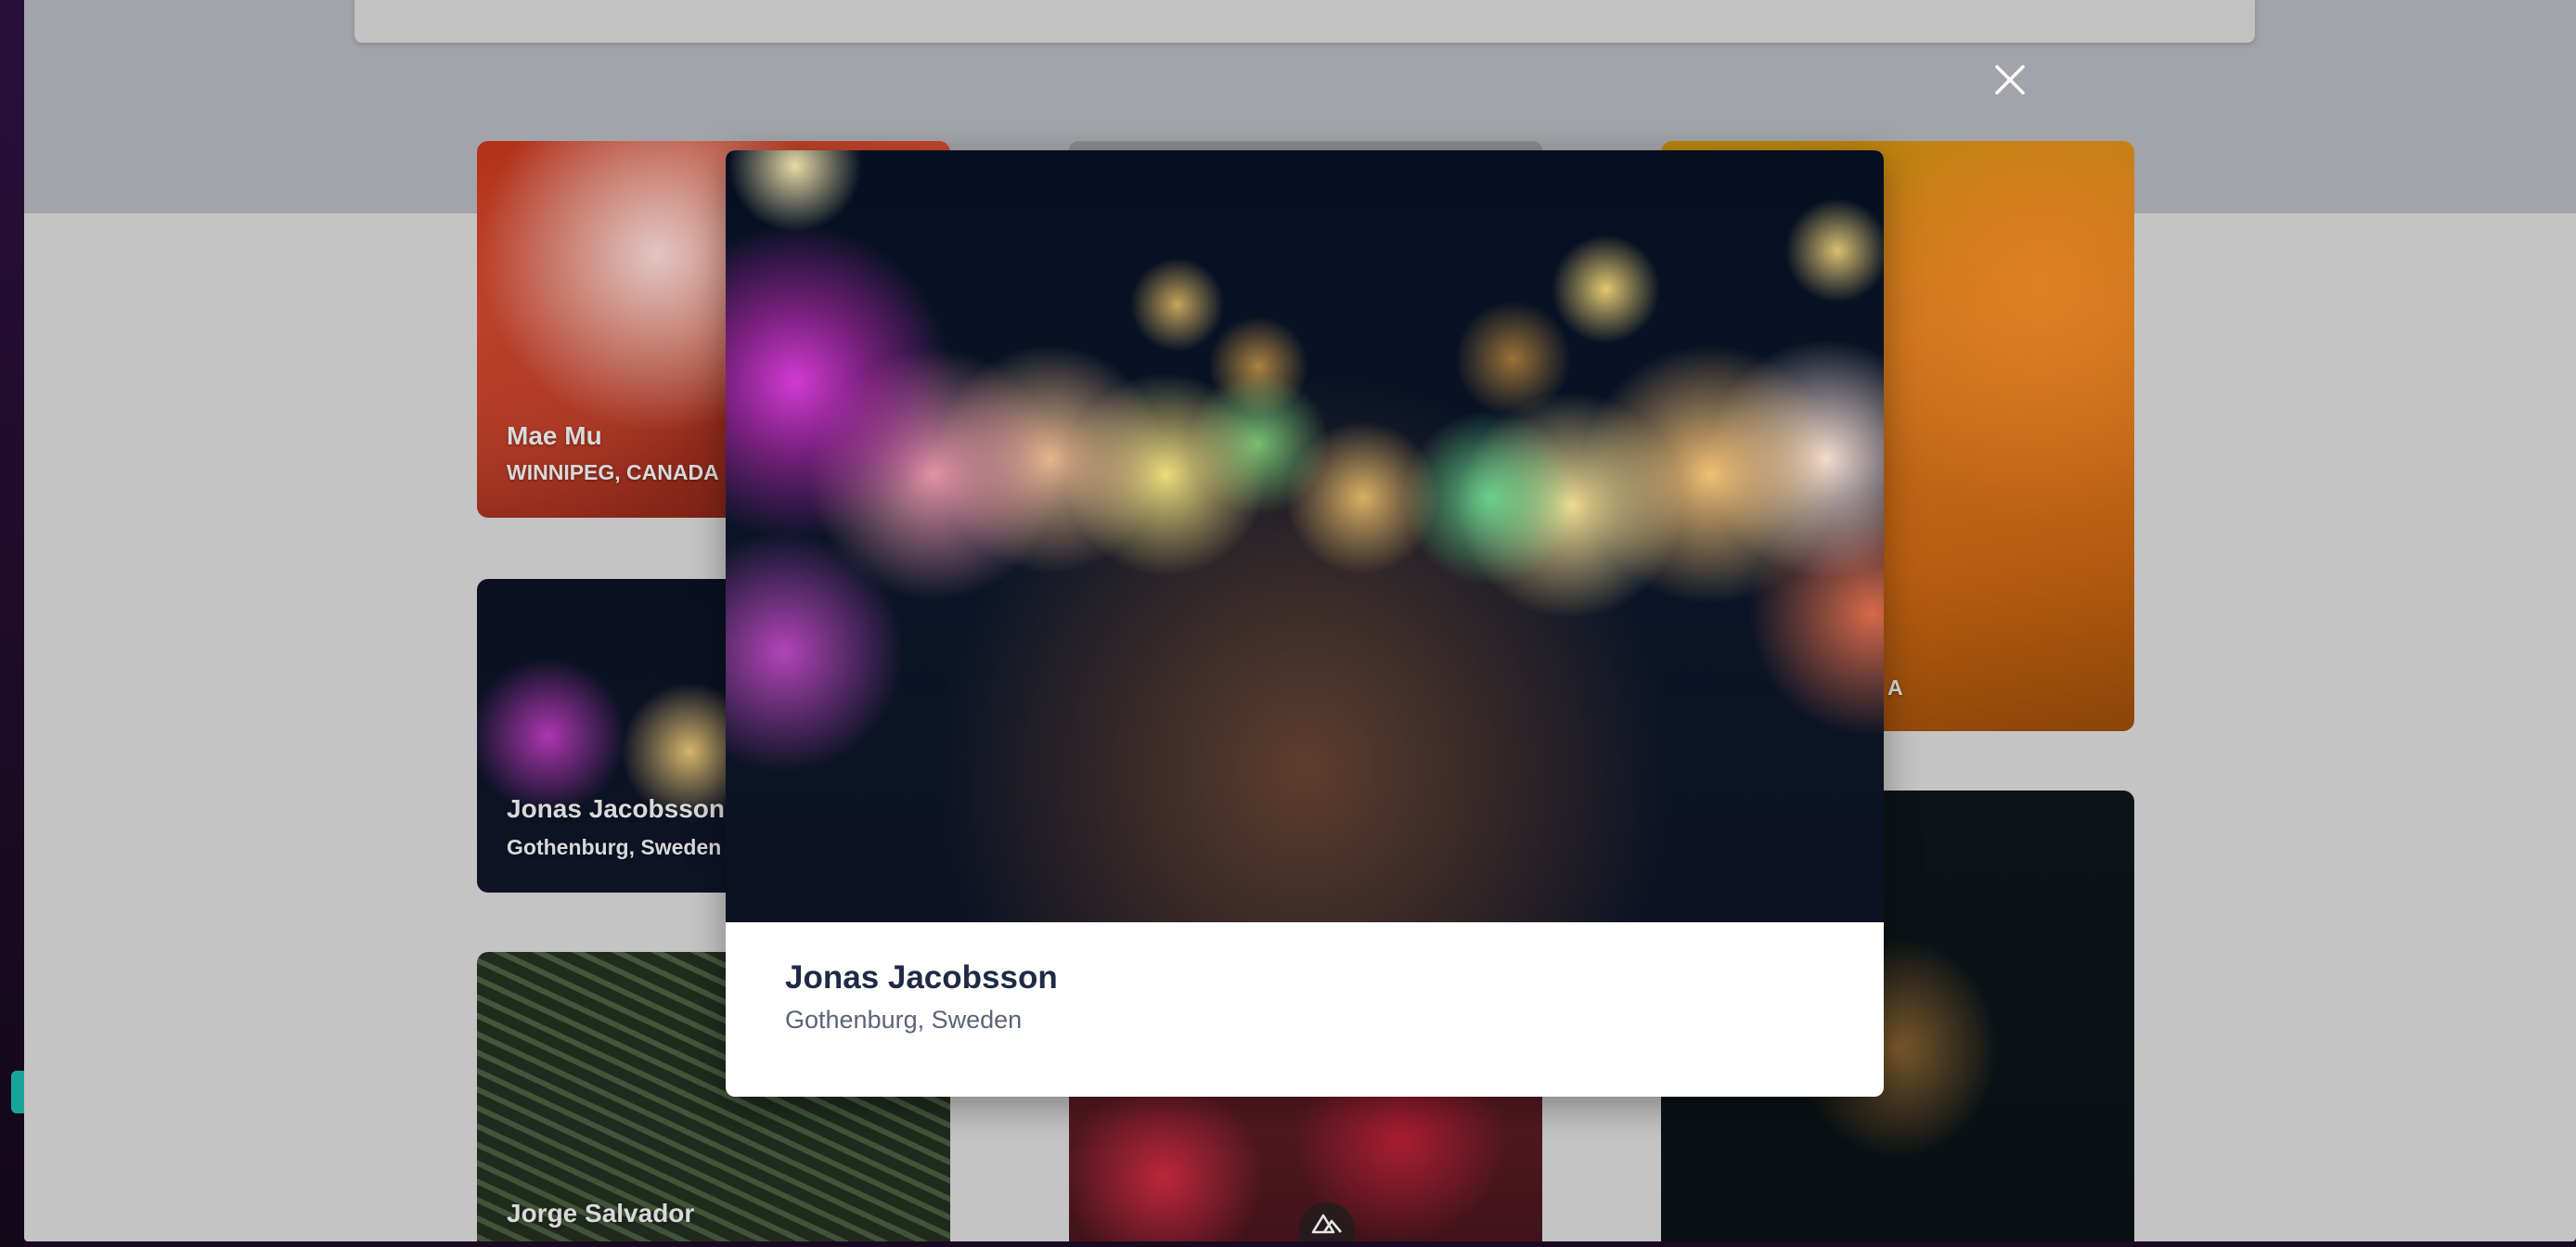  I want to click on mountain-logo-icon, so click(1326, 1224).